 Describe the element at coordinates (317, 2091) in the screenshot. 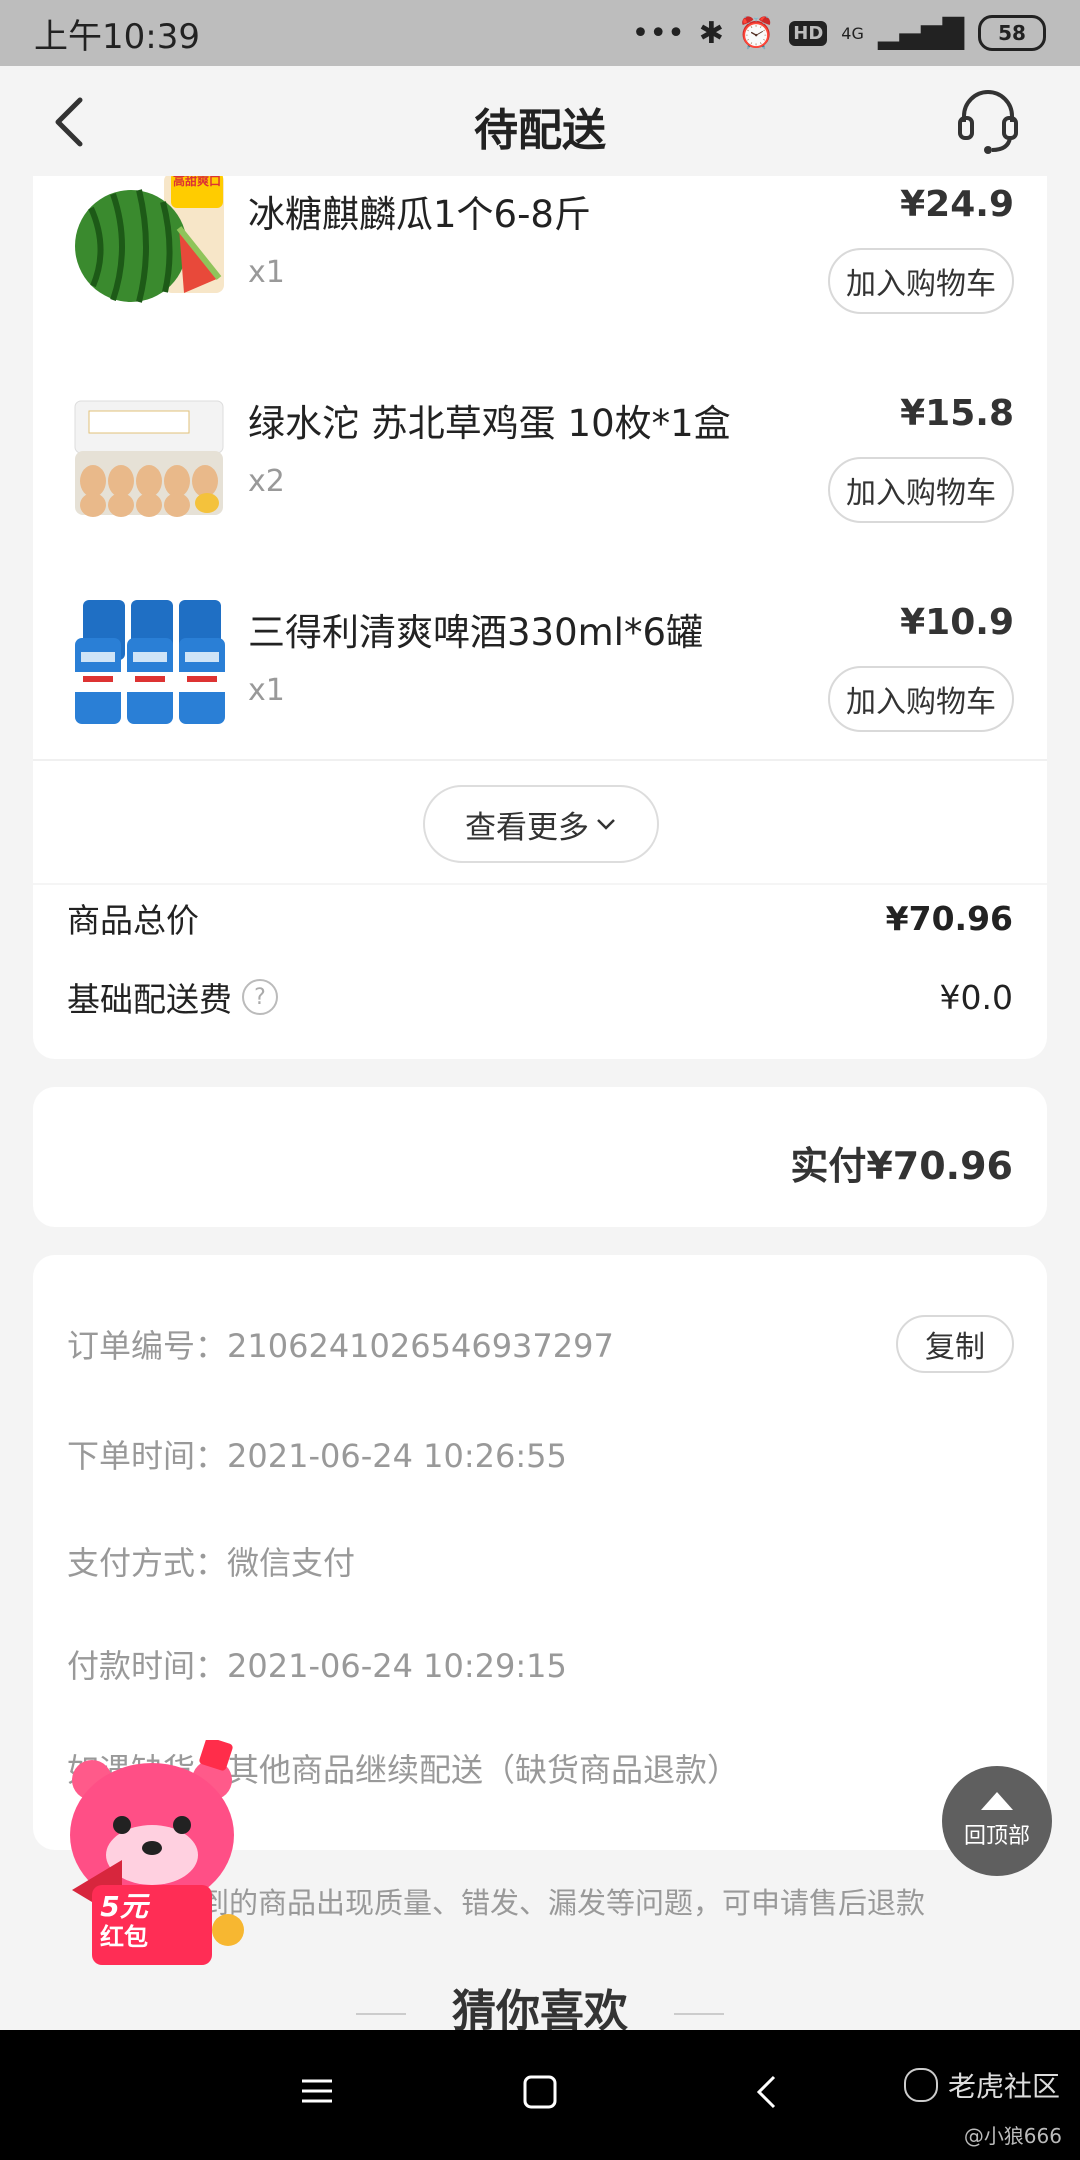

I see `menu-icon` at that location.